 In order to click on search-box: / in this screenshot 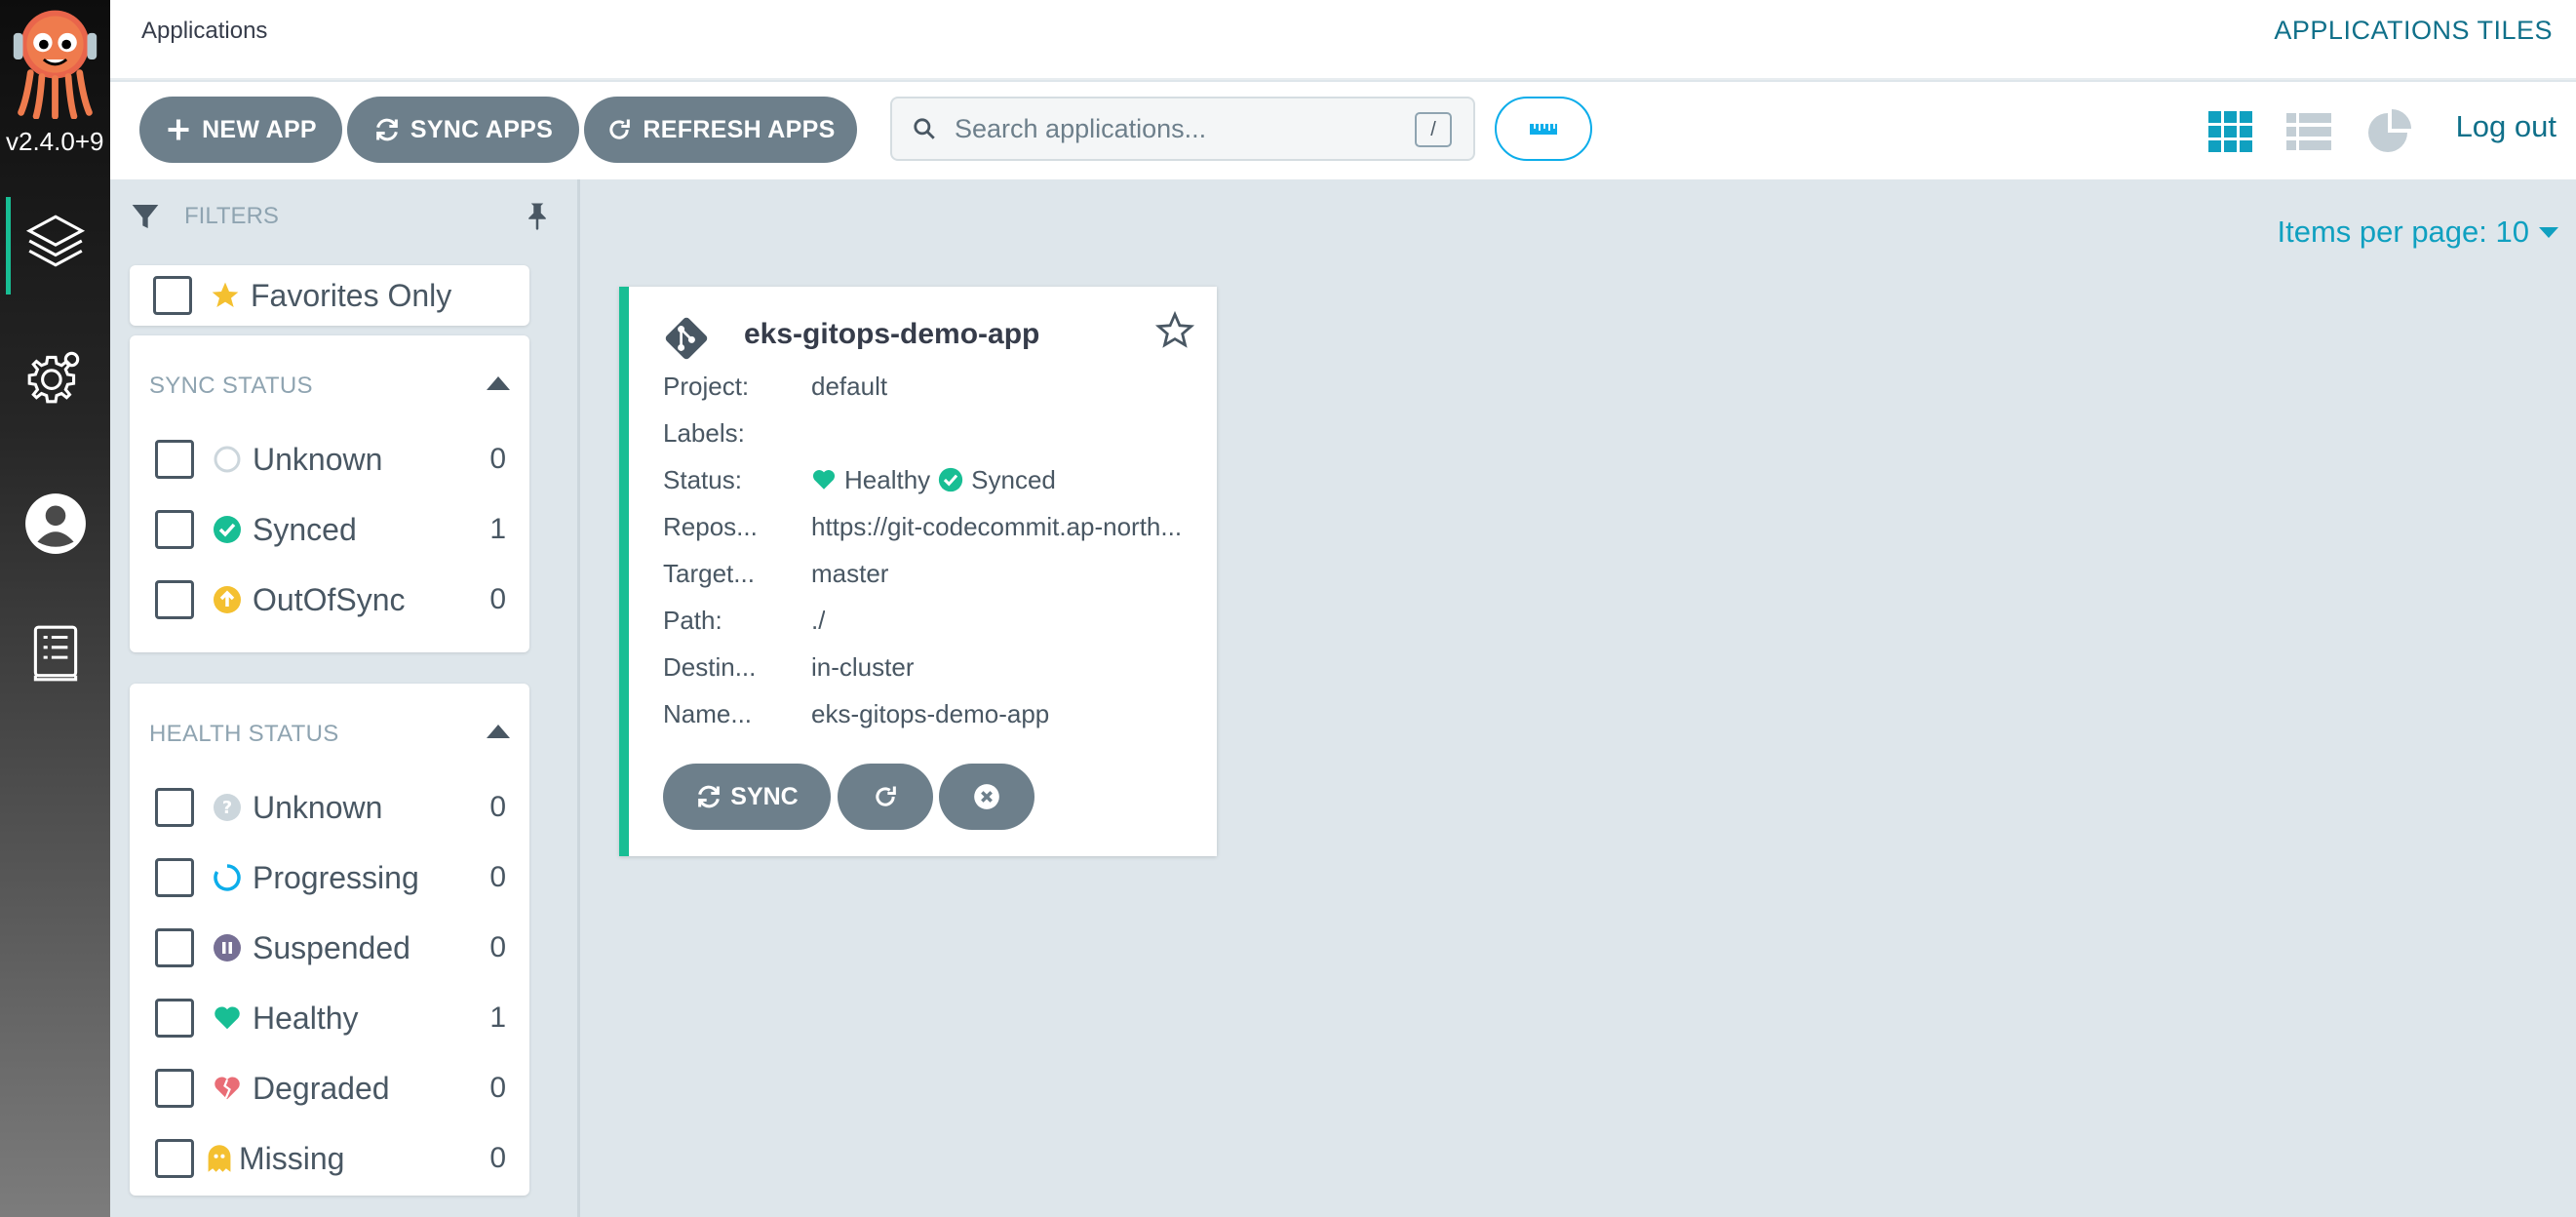, I will do `click(1182, 129)`.